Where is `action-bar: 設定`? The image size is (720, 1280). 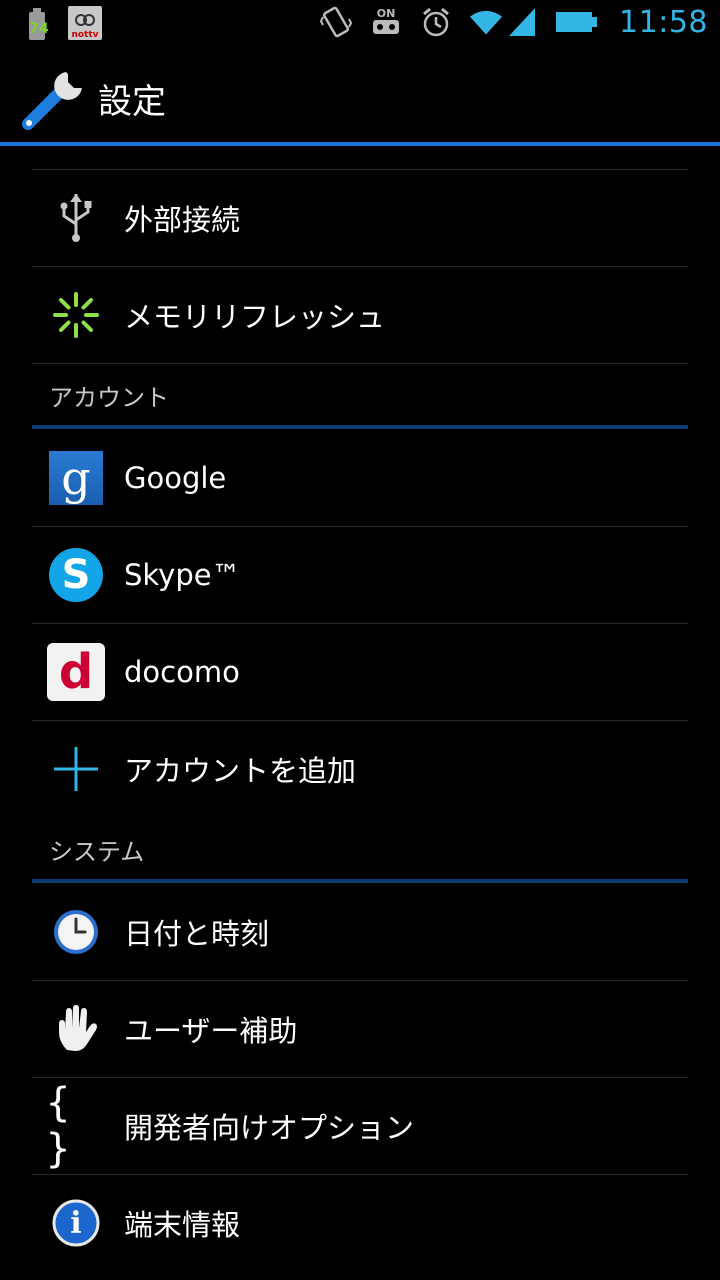 action-bar: 設定 is located at coordinates (360, 97).